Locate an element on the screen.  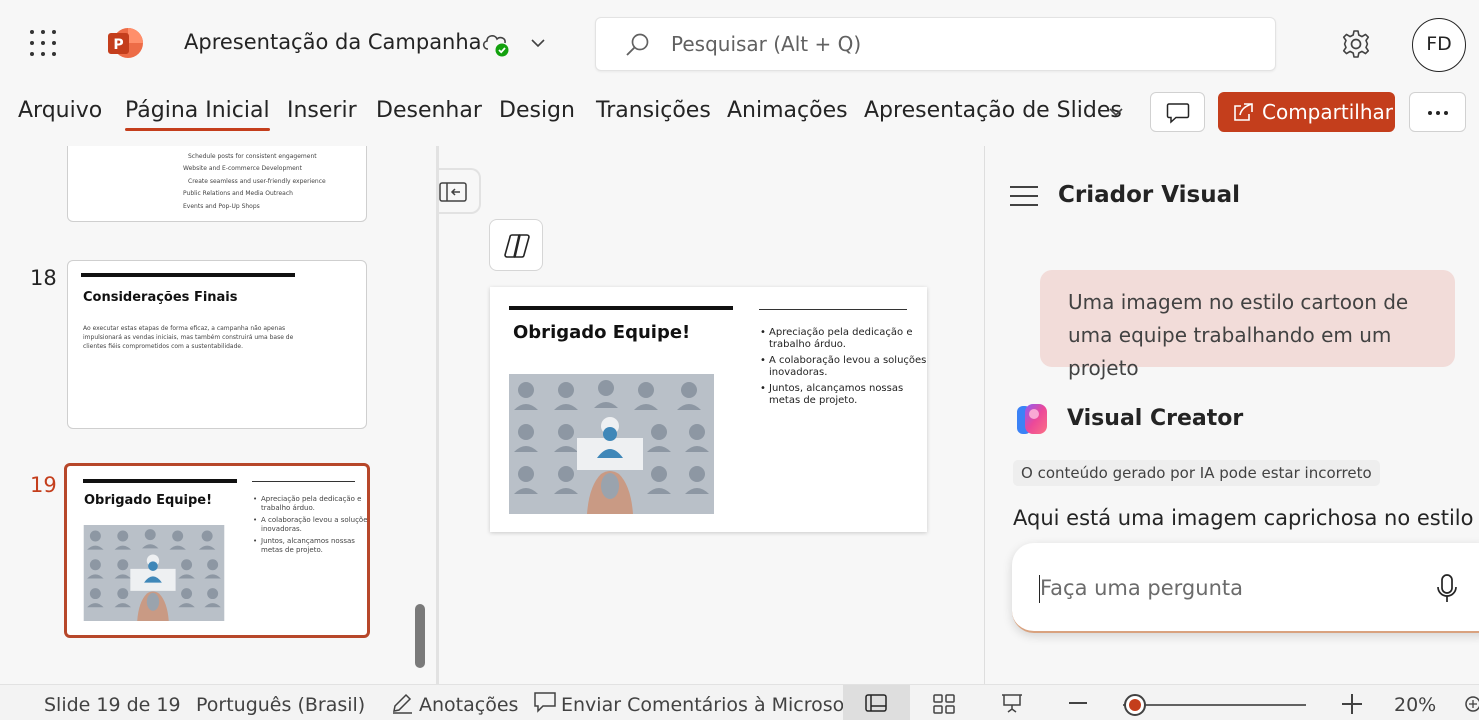
copilot-icon is located at coordinates (517, 246).